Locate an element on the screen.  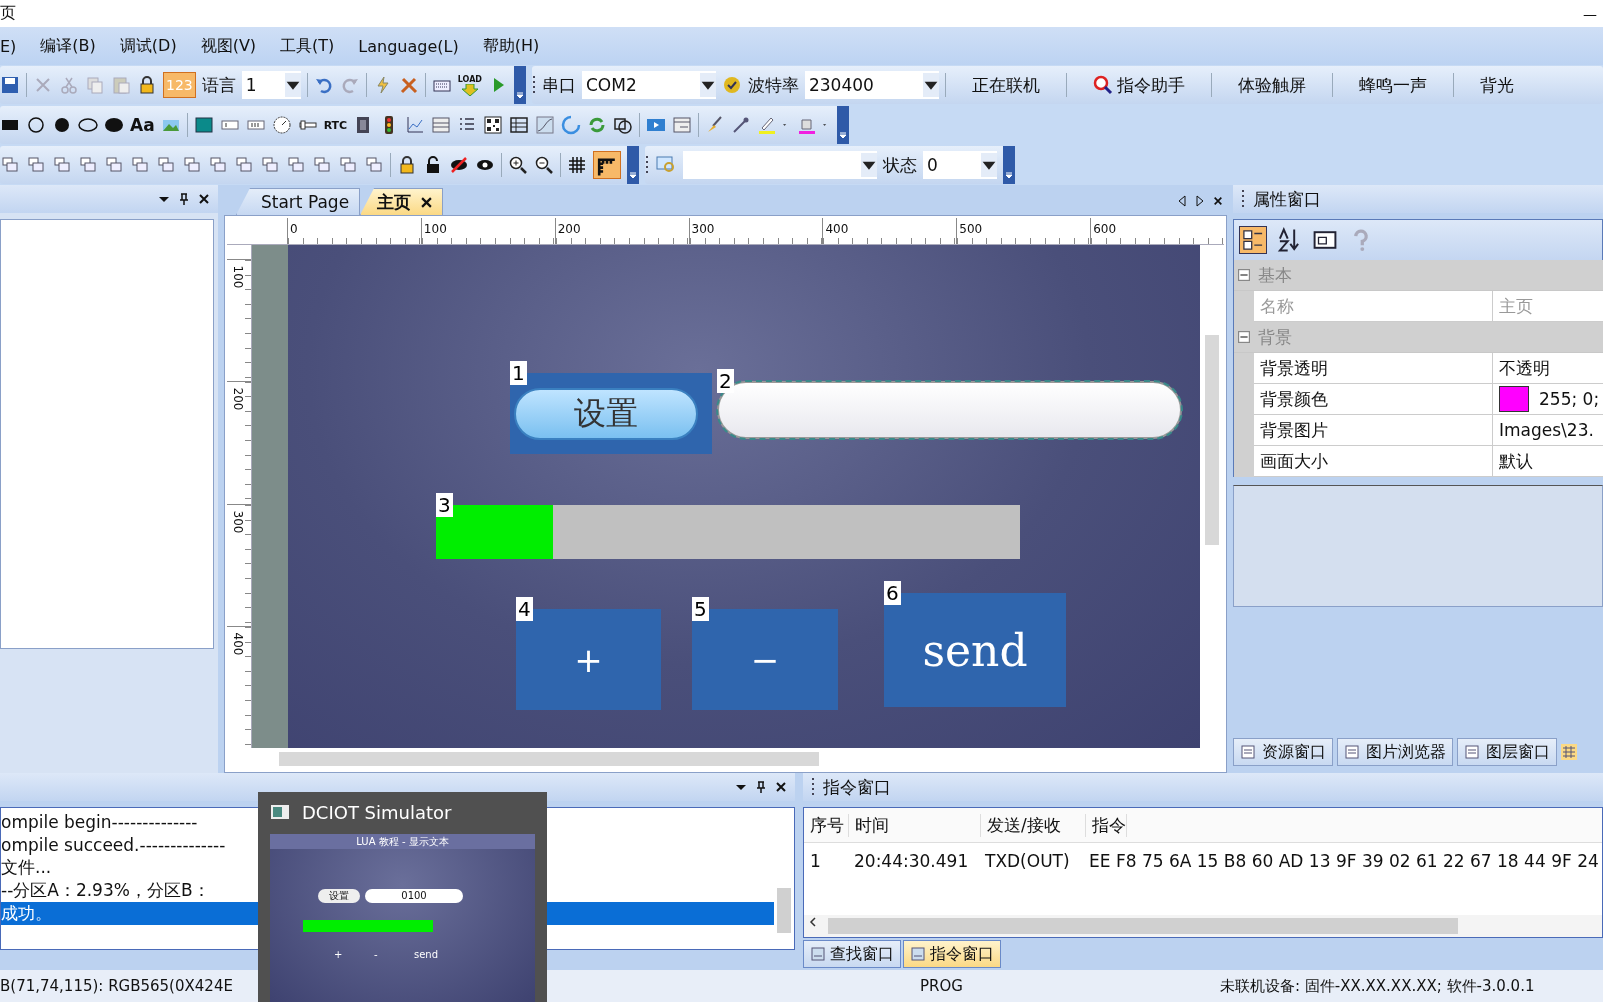
text-tool-button: Aa is located at coordinates (142, 125).